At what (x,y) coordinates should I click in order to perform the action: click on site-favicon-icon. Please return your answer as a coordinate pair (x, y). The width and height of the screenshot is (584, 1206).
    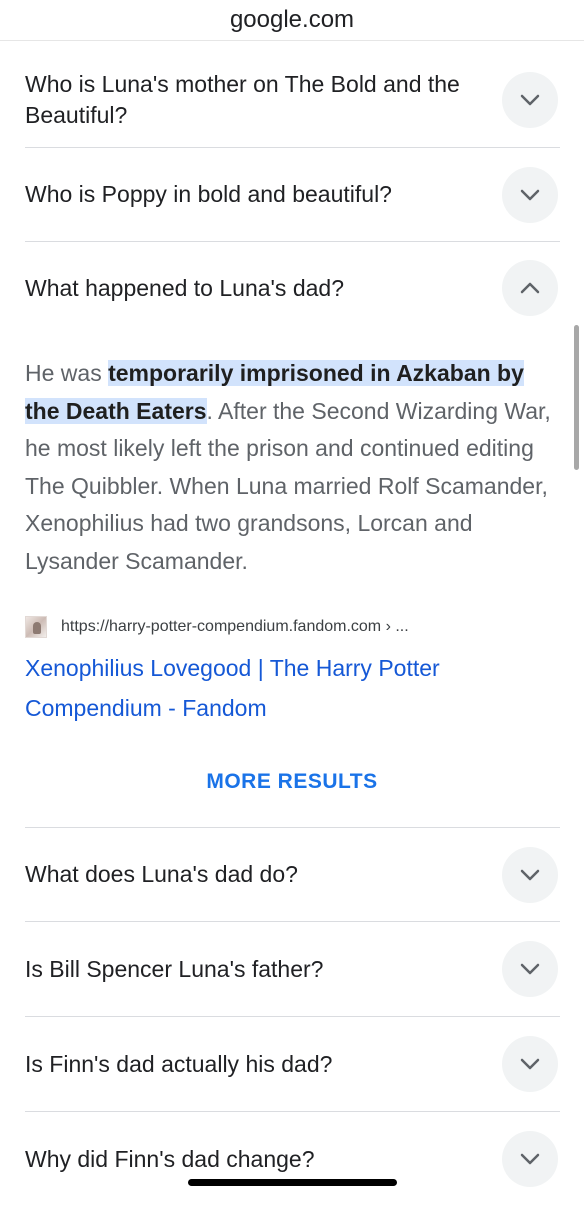
    Looking at the image, I should click on (36, 627).